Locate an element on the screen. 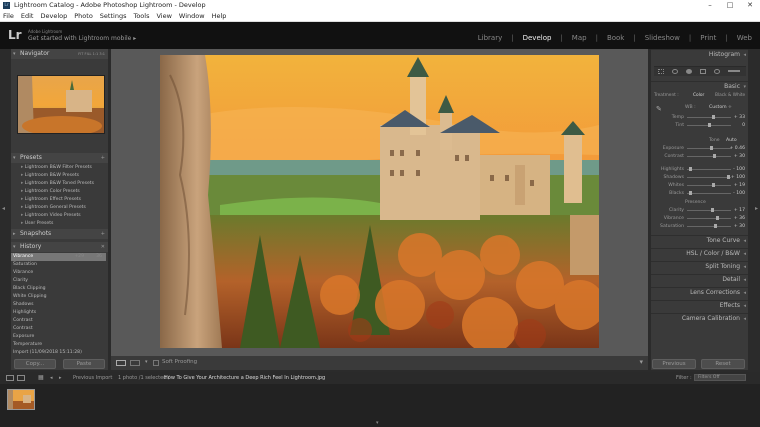  history-item: Vibrance is located at coordinates (58, 273).